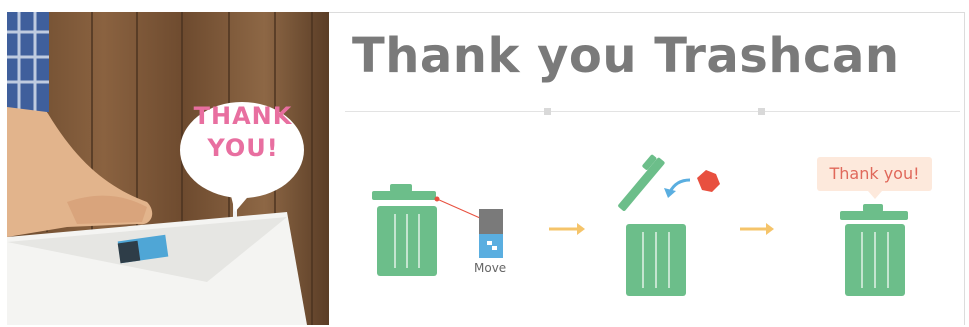  What do you see at coordinates (670, 193) in the screenshot?
I see `curved-arrow-head` at bounding box center [670, 193].